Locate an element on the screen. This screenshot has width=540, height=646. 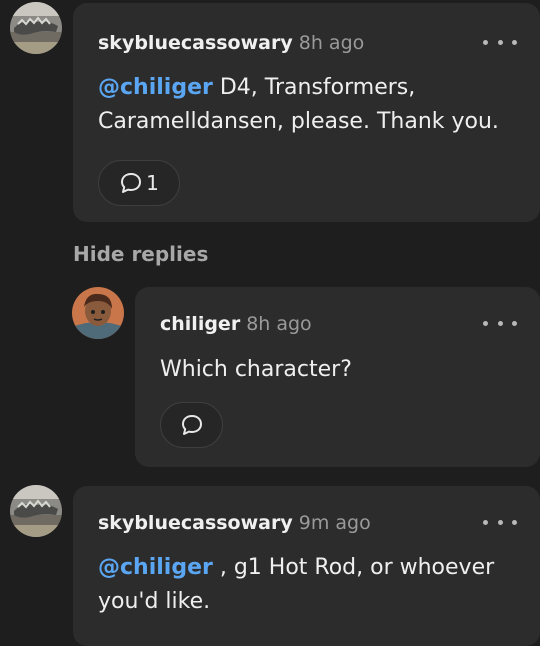
comment-meta: skybluecassowary 8h ago is located at coordinates (231, 43).